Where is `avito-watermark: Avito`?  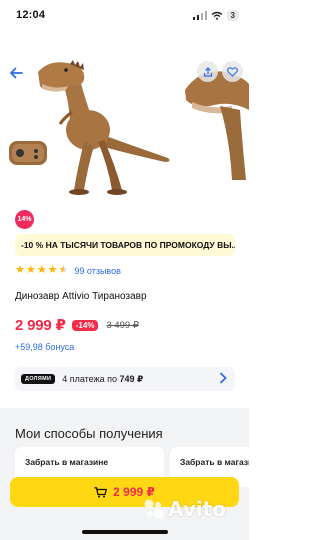 avito-watermark: Avito is located at coordinates (184, 509).